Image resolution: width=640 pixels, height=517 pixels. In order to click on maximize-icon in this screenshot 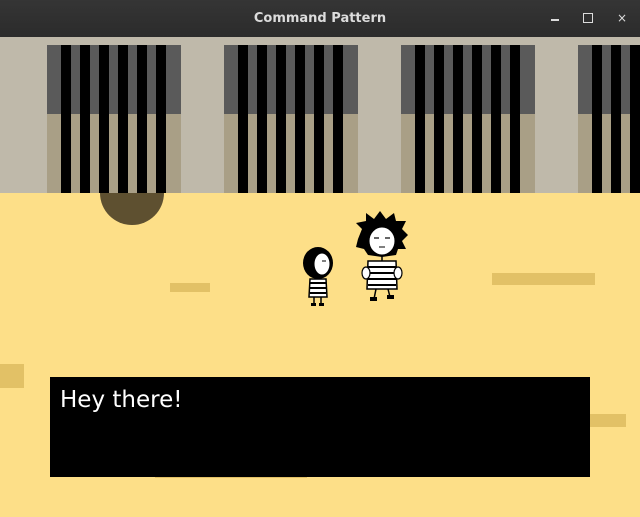, I will do `click(588, 18)`.